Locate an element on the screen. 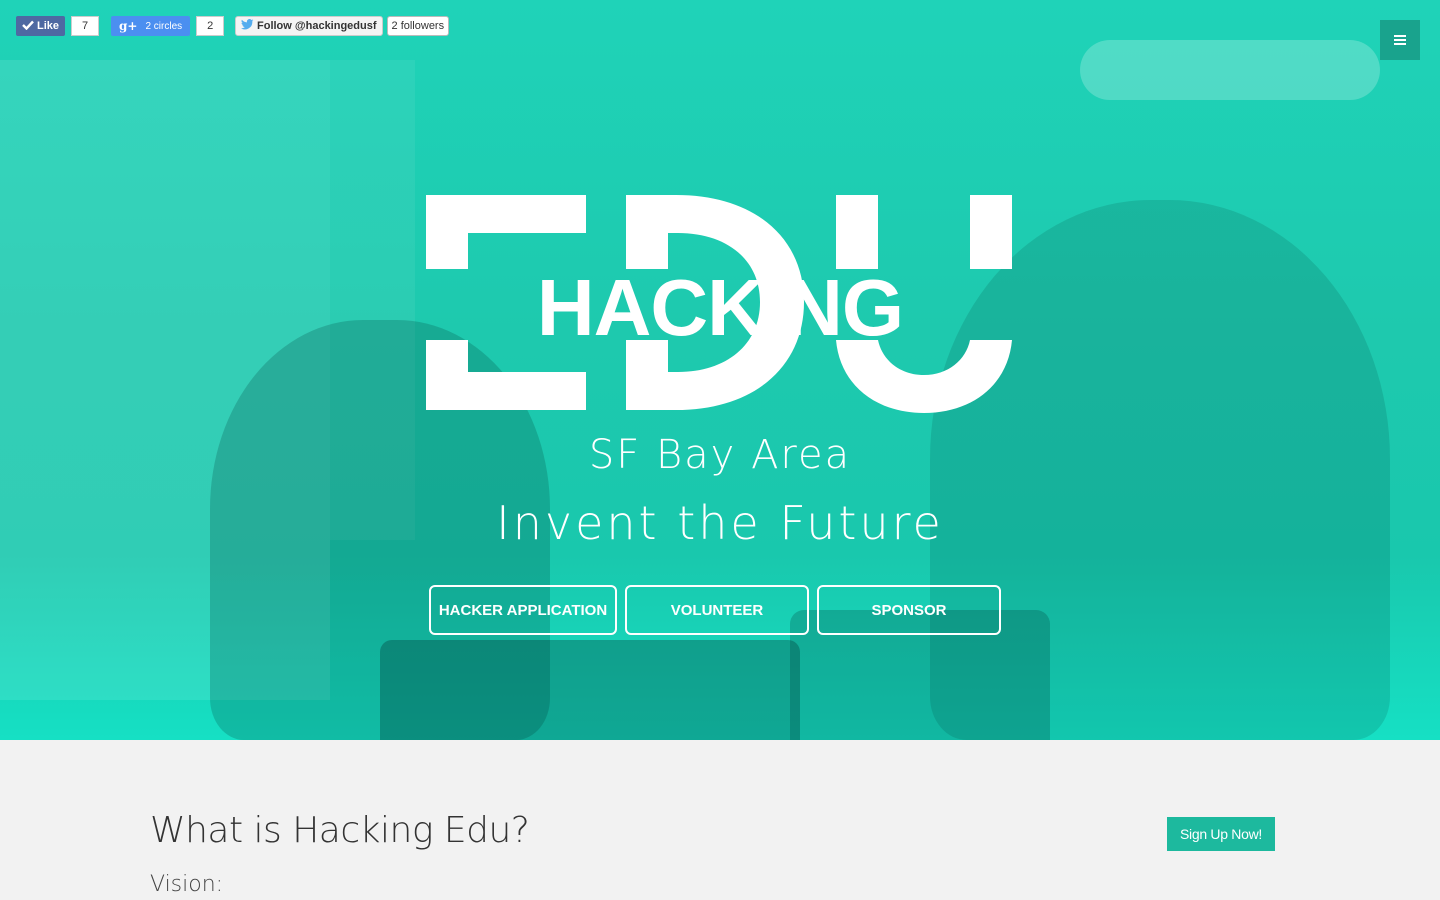 The height and width of the screenshot is (900, 1440). twitter-follow-button: Follow @hackingedusf is located at coordinates (309, 26).